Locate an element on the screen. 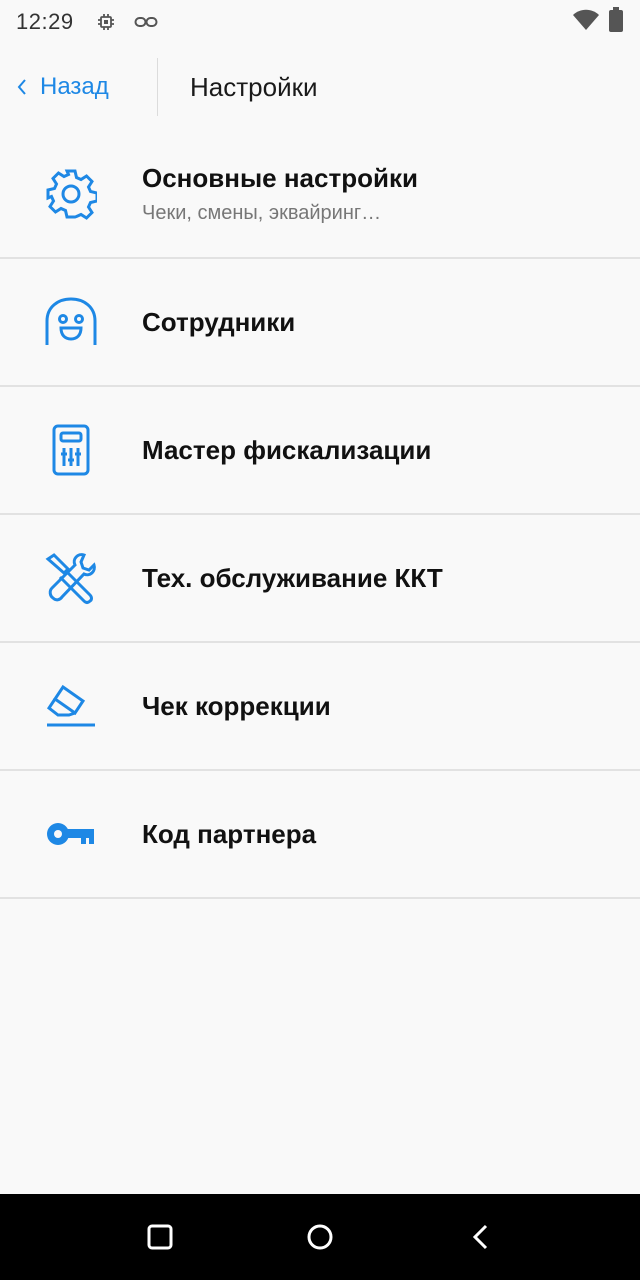  back-button: Назад is located at coordinates (79, 87).